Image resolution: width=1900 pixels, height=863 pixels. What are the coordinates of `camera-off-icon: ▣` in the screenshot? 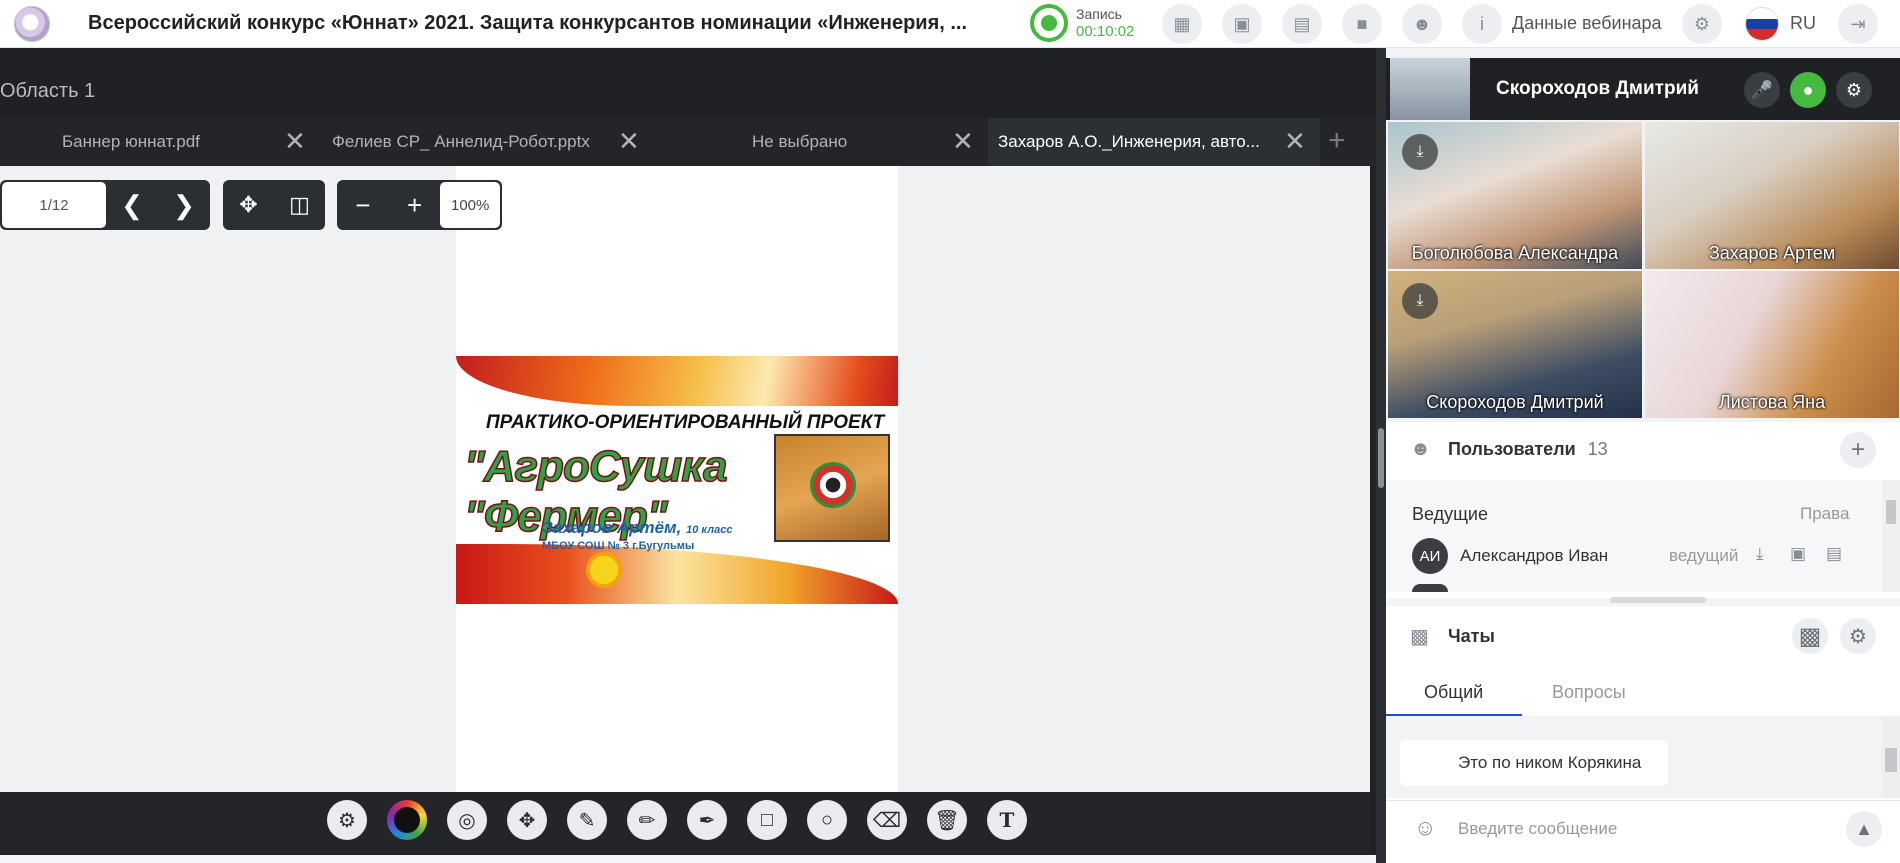 It's located at (1798, 554).